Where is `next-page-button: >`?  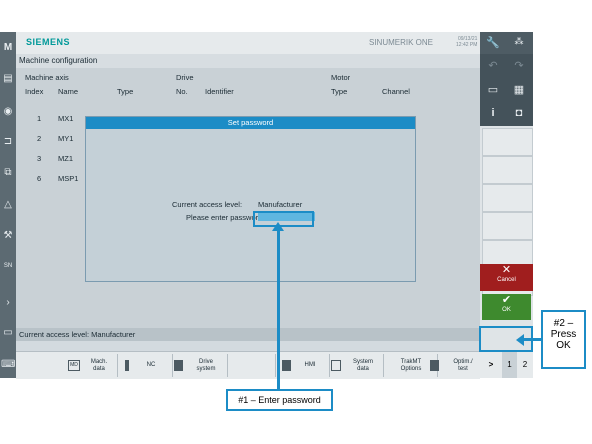 next-page-button: > is located at coordinates (491, 364).